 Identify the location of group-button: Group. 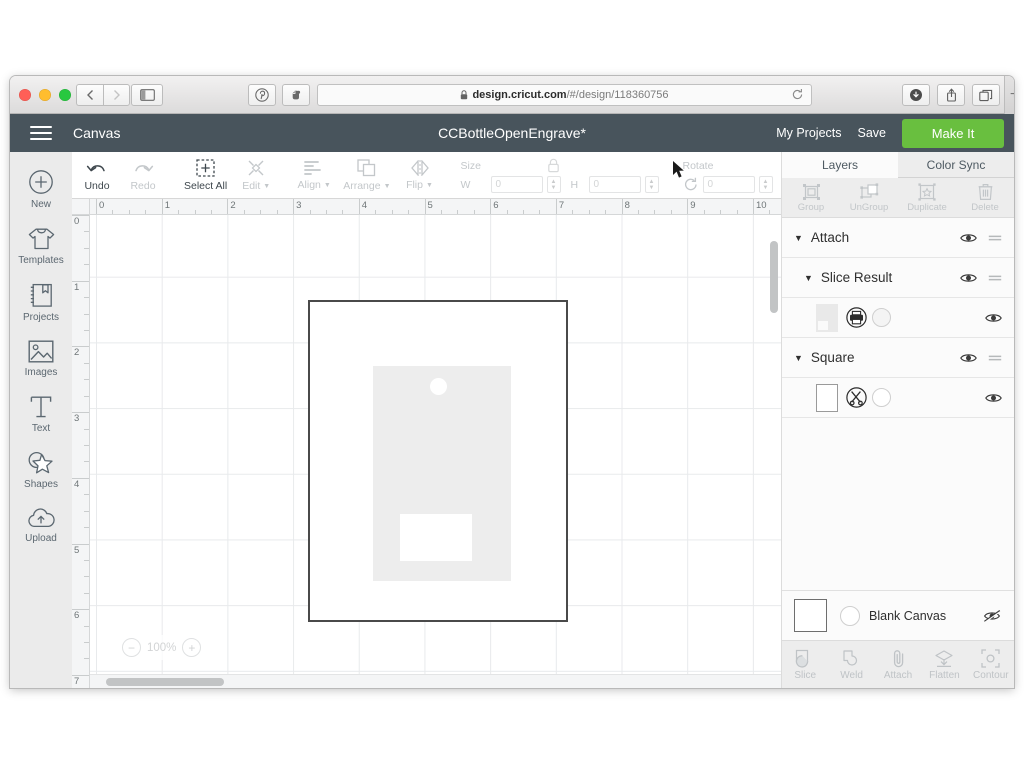
(811, 197).